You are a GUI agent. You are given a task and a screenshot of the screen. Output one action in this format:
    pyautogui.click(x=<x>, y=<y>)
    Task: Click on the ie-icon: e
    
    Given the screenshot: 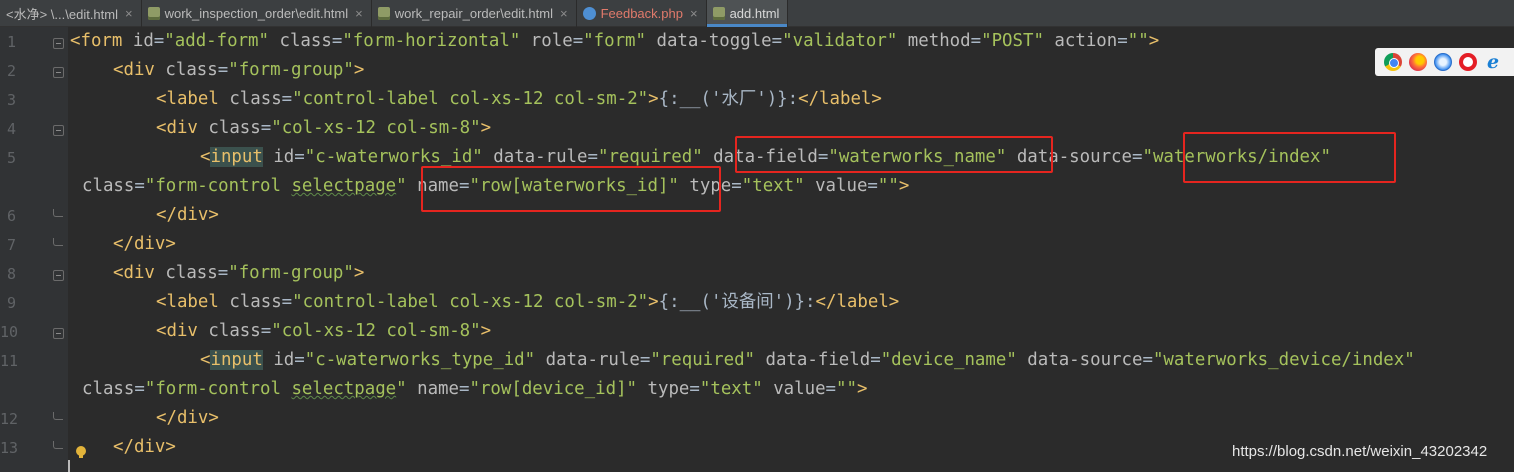 What is the action you would take?
    pyautogui.click(x=1493, y=62)
    